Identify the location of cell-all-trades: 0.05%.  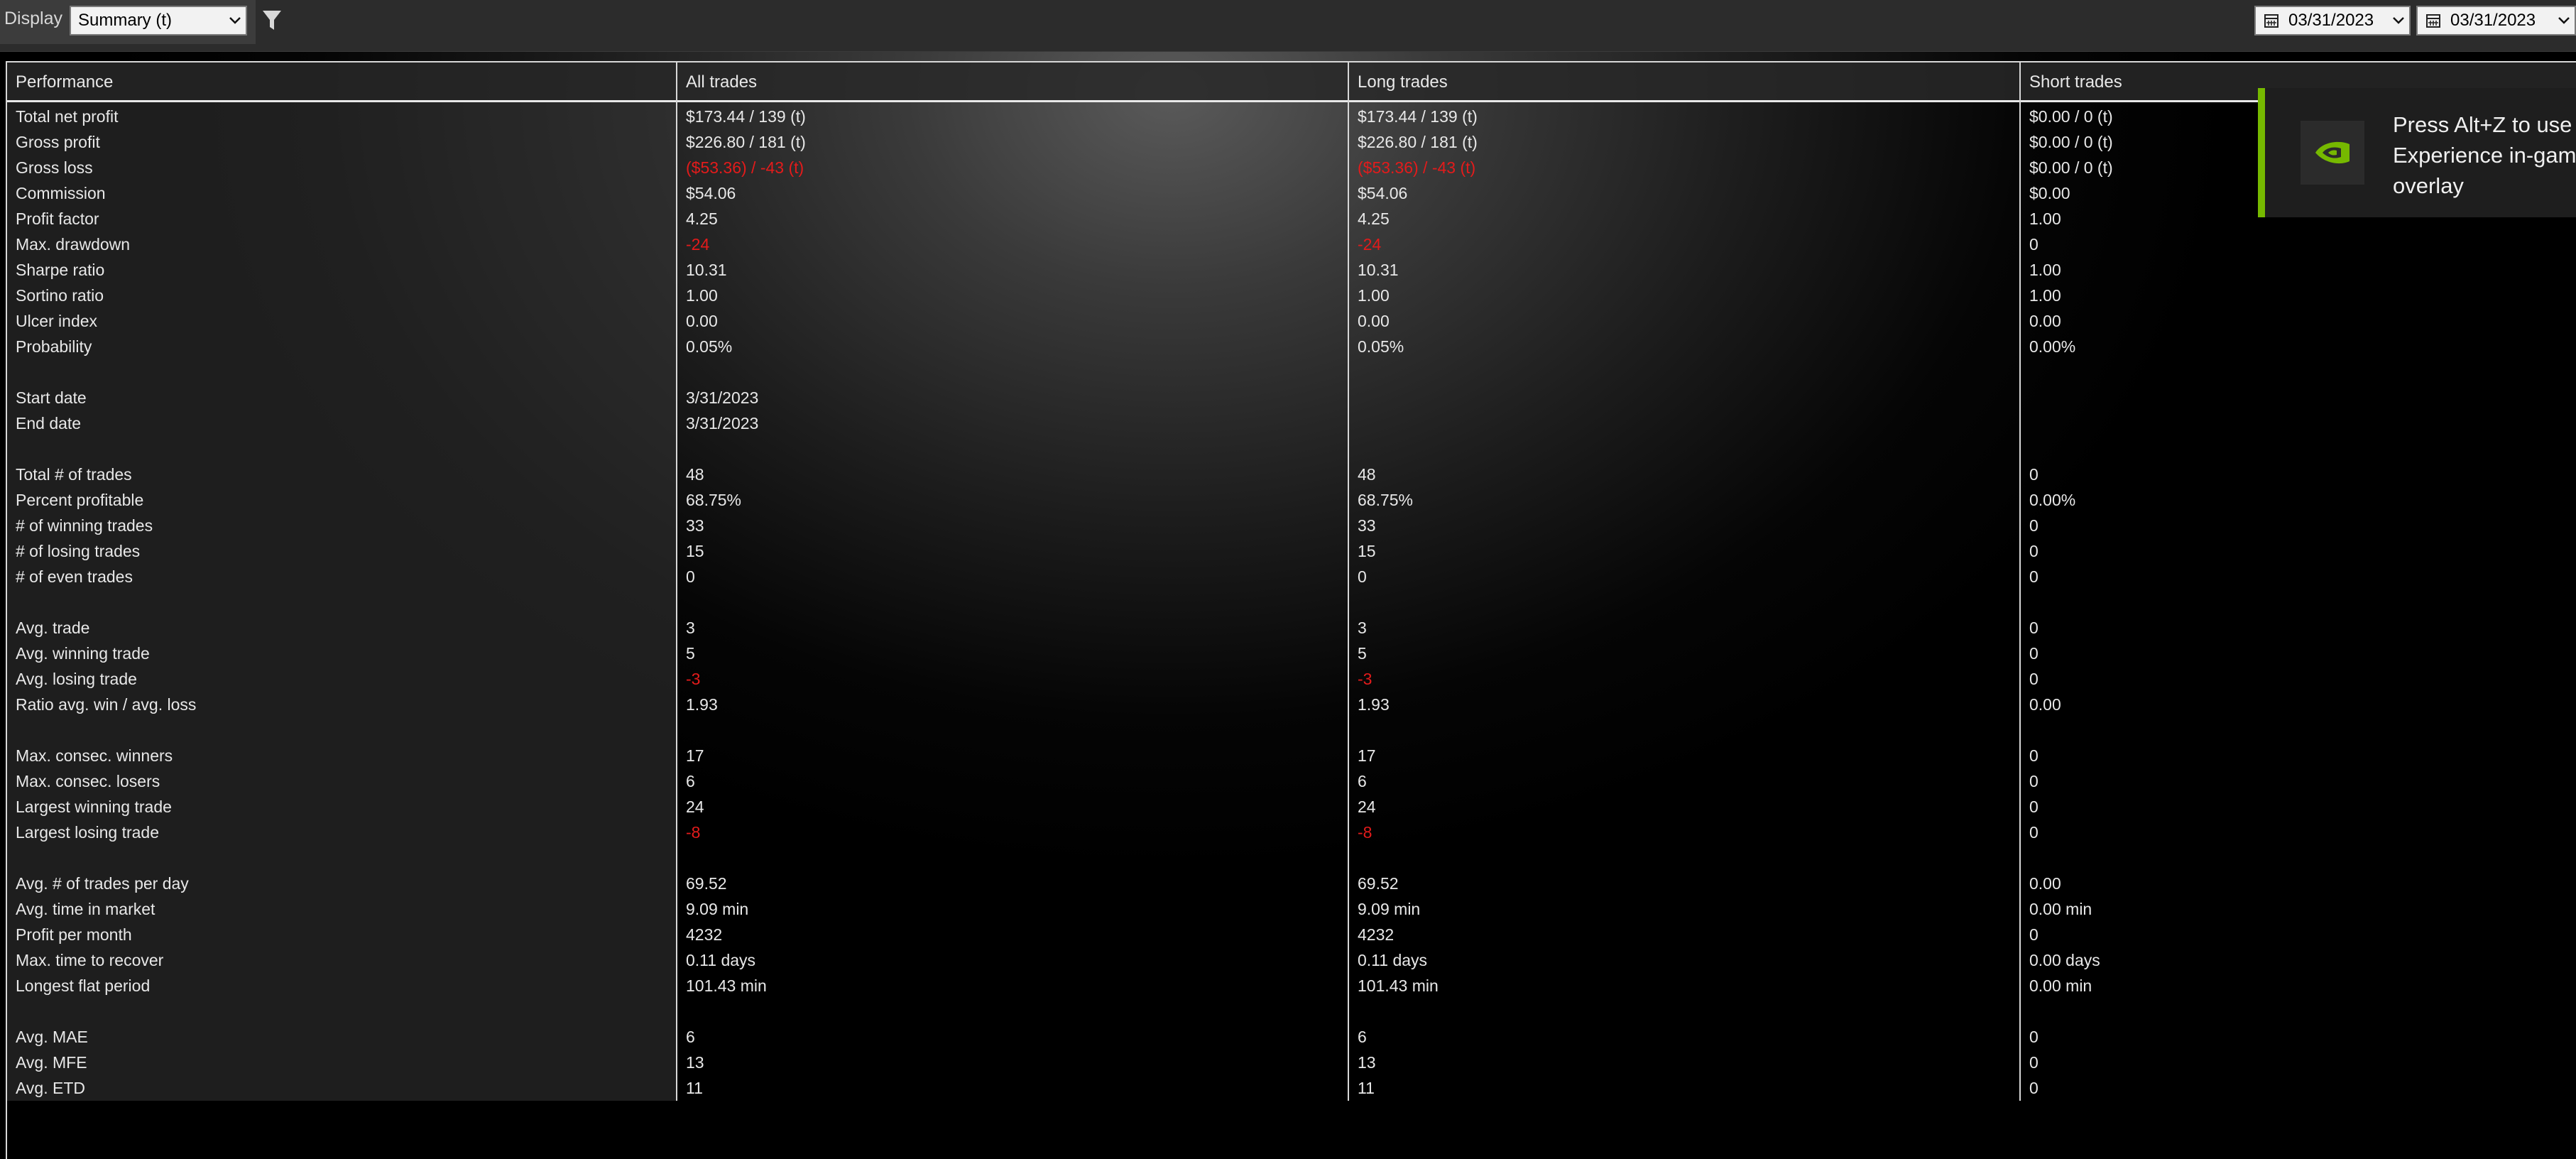
(709, 347).